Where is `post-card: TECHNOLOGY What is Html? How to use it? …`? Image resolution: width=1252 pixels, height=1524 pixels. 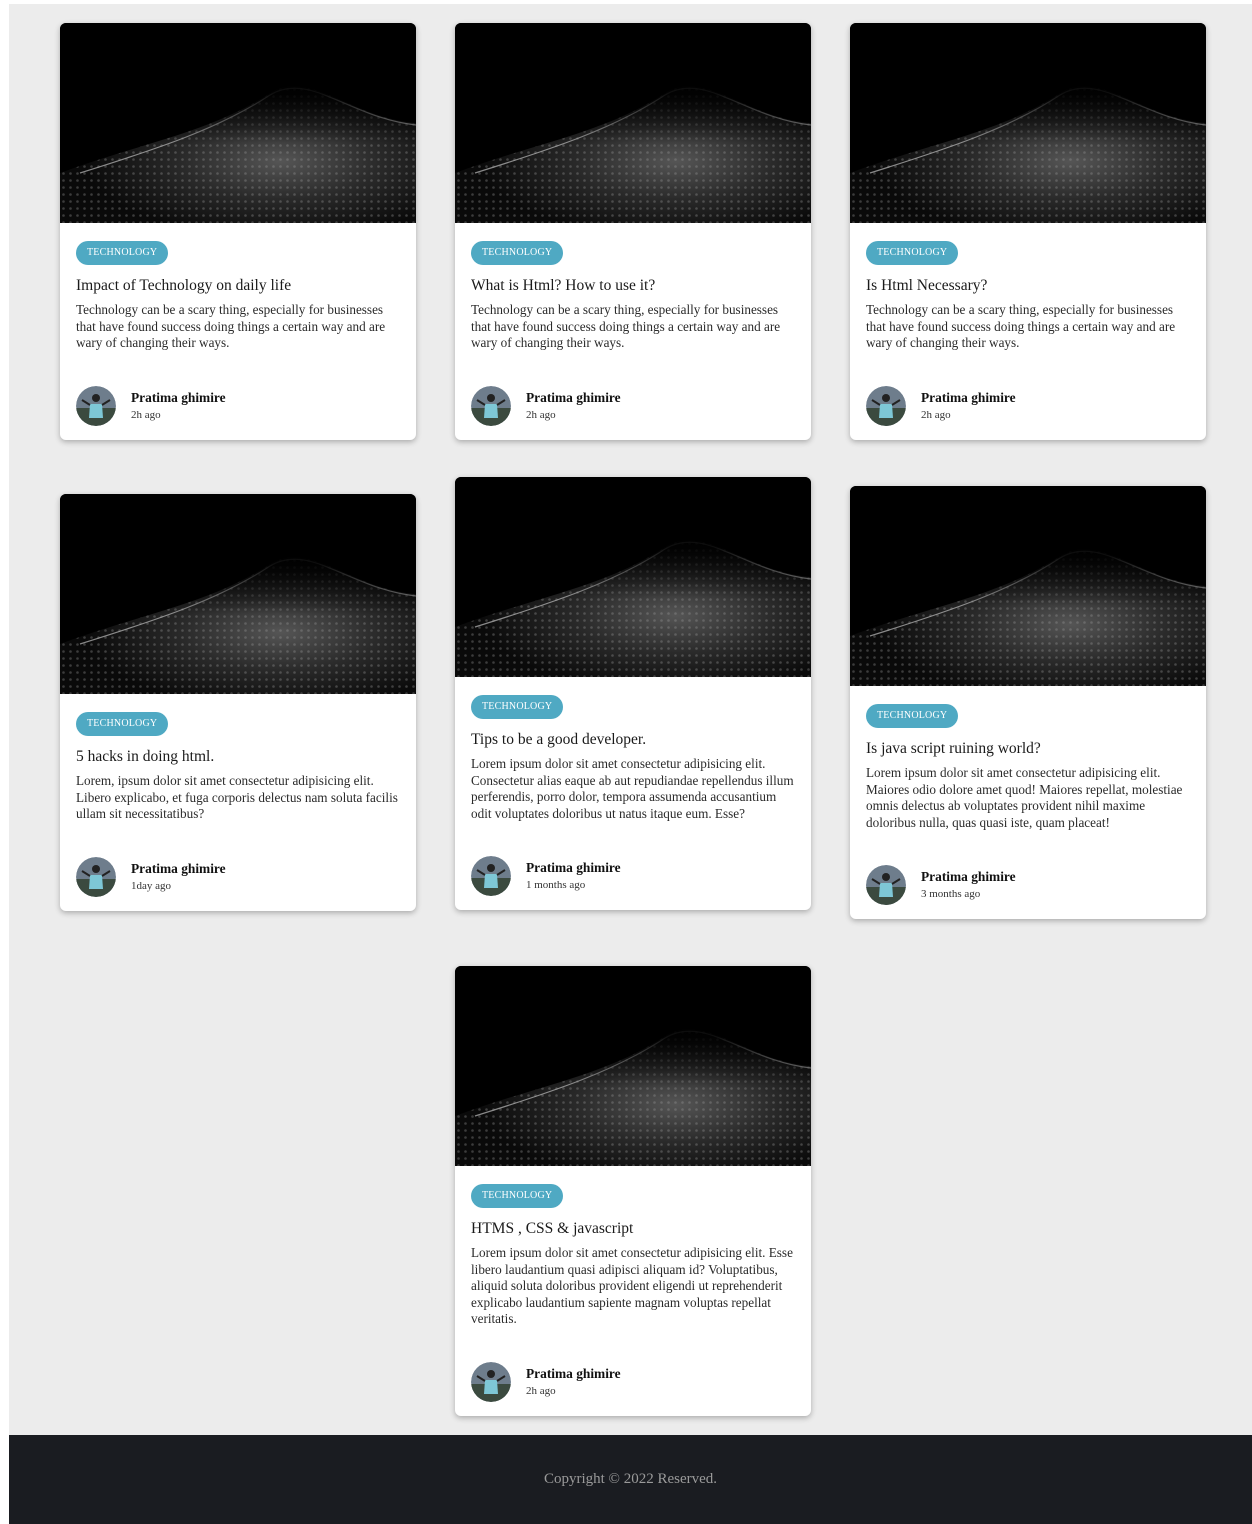
post-card: TECHNOLOGY What is Html? How to use it? … is located at coordinates (633, 231).